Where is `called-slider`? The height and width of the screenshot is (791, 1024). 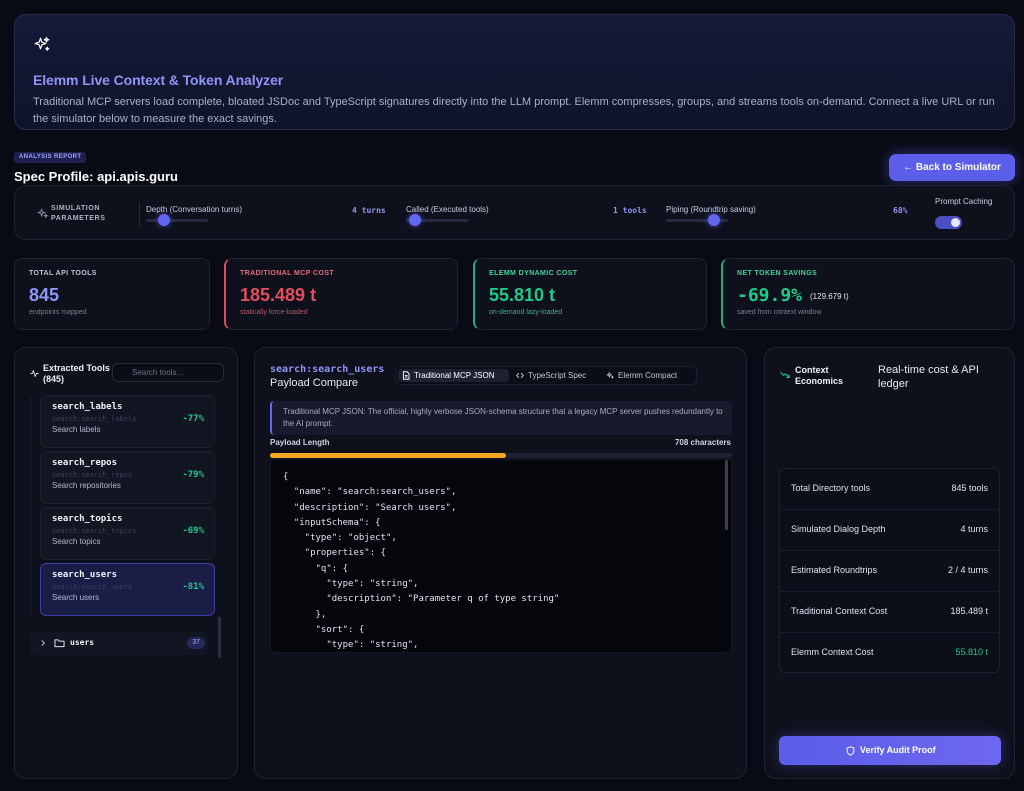 called-slider is located at coordinates (437, 220).